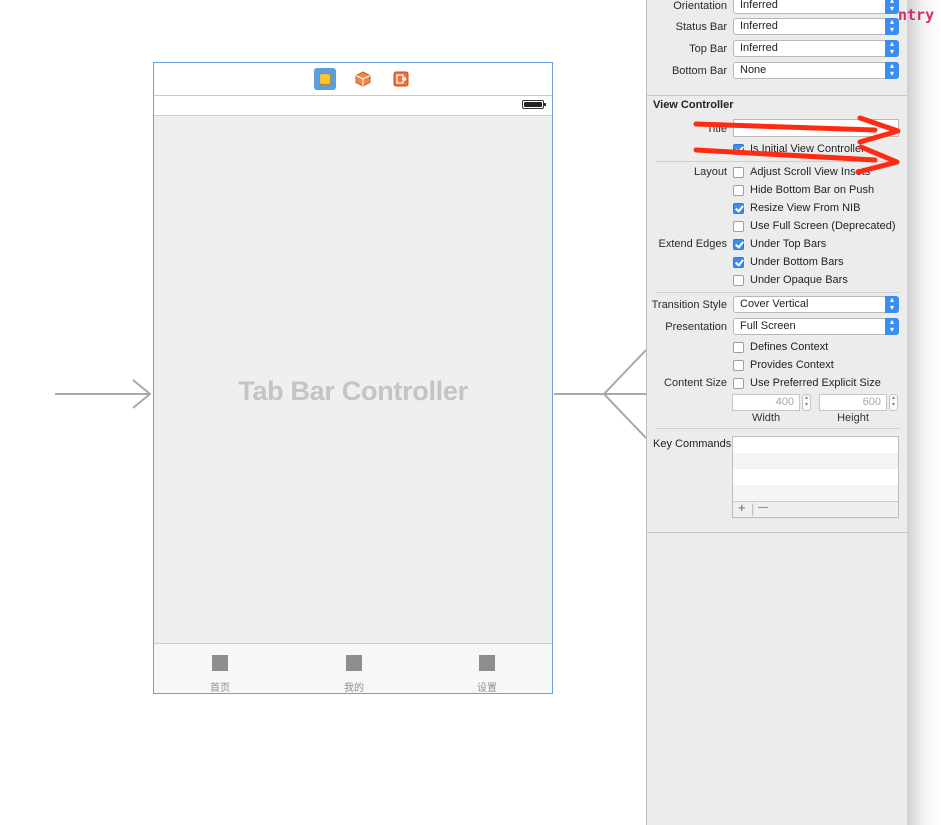  What do you see at coordinates (708, 49) in the screenshot?
I see `top-bar-label: Top Bar` at bounding box center [708, 49].